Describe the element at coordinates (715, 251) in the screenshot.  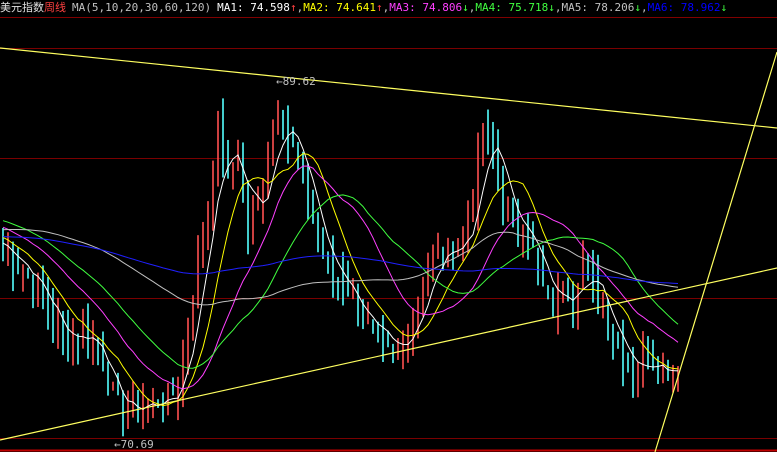
I see `steep-trendline` at that location.